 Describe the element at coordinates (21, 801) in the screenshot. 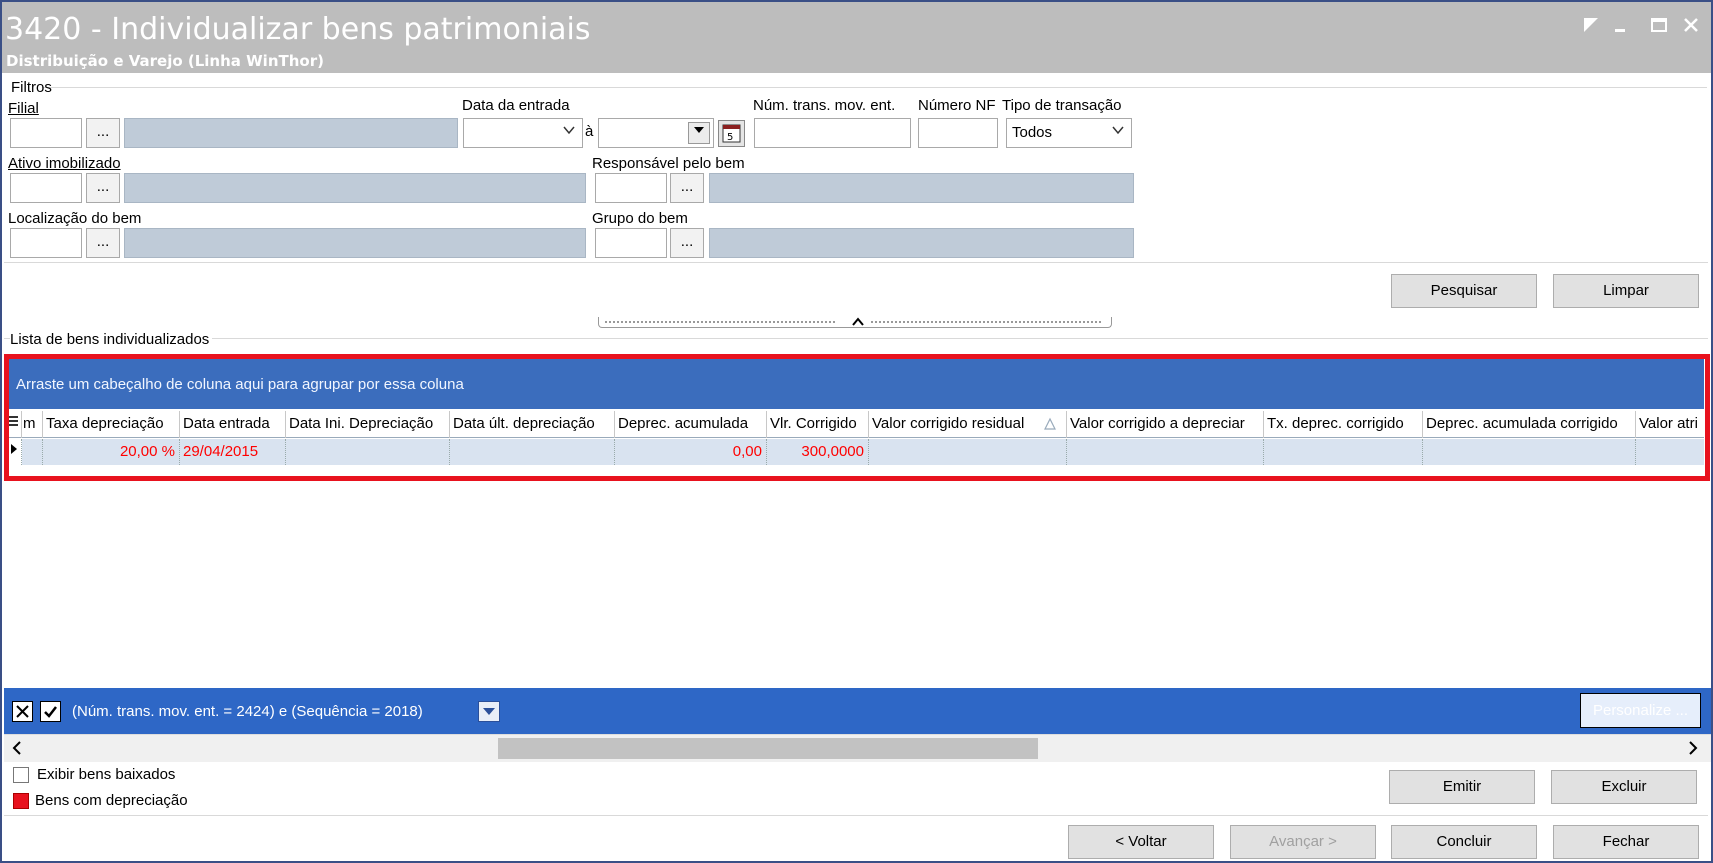

I see `depreciation-color-swatch` at that location.